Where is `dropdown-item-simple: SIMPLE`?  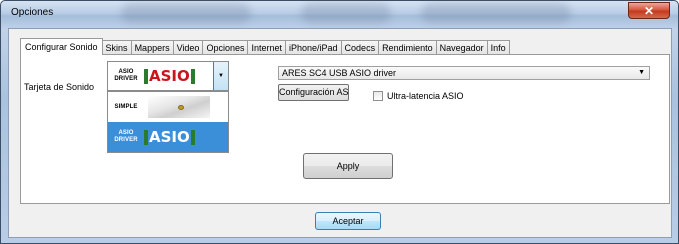 dropdown-item-simple: SIMPLE is located at coordinates (168, 107).